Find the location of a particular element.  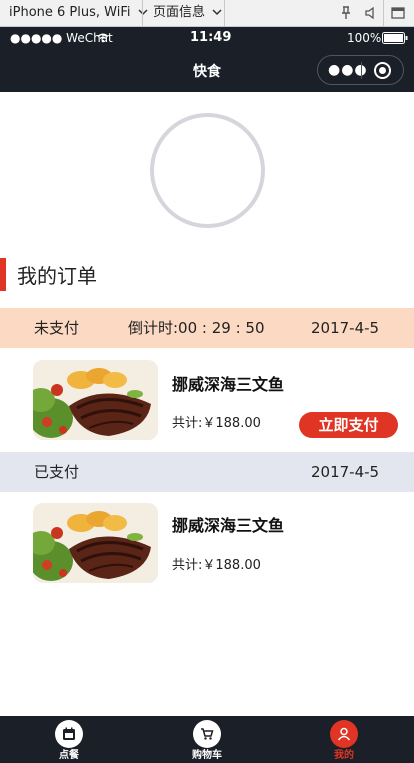

cart-icon-circle is located at coordinates (207, 734).